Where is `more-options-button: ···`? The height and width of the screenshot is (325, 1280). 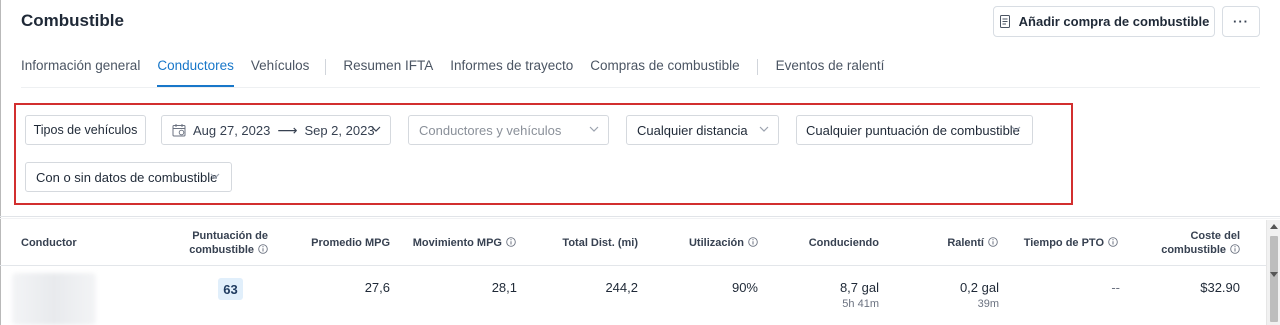
more-options-button: ··· is located at coordinates (1241, 21).